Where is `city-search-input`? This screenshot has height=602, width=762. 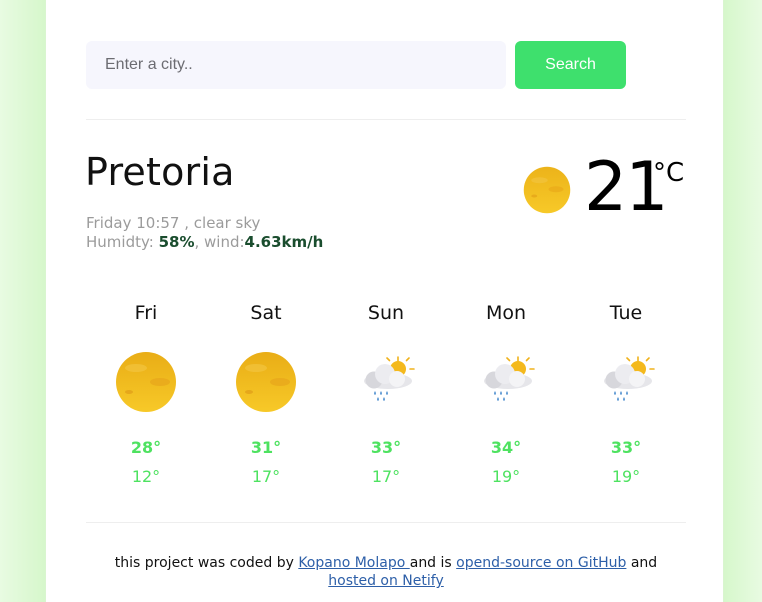
city-search-input is located at coordinates (296, 65).